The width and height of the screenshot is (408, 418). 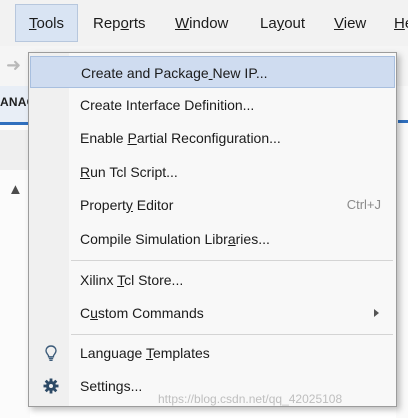 I want to click on right-panel-accent, so click(x=403, y=121).